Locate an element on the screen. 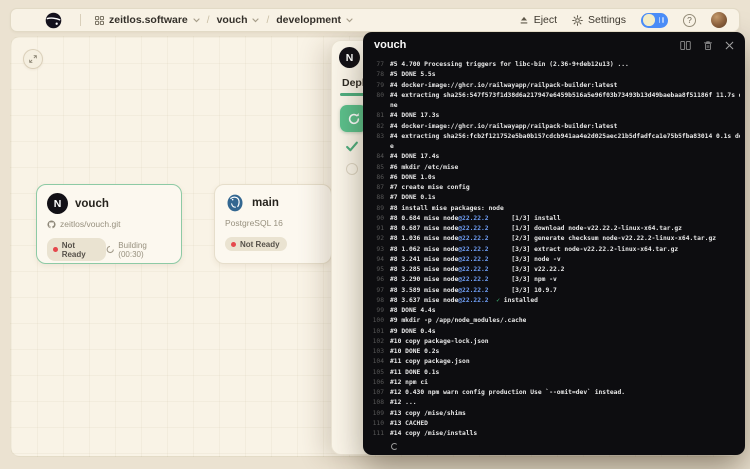 The width and height of the screenshot is (750, 469). log-line: 85 #6 mkdir /etc/mise is located at coordinates (417, 167).